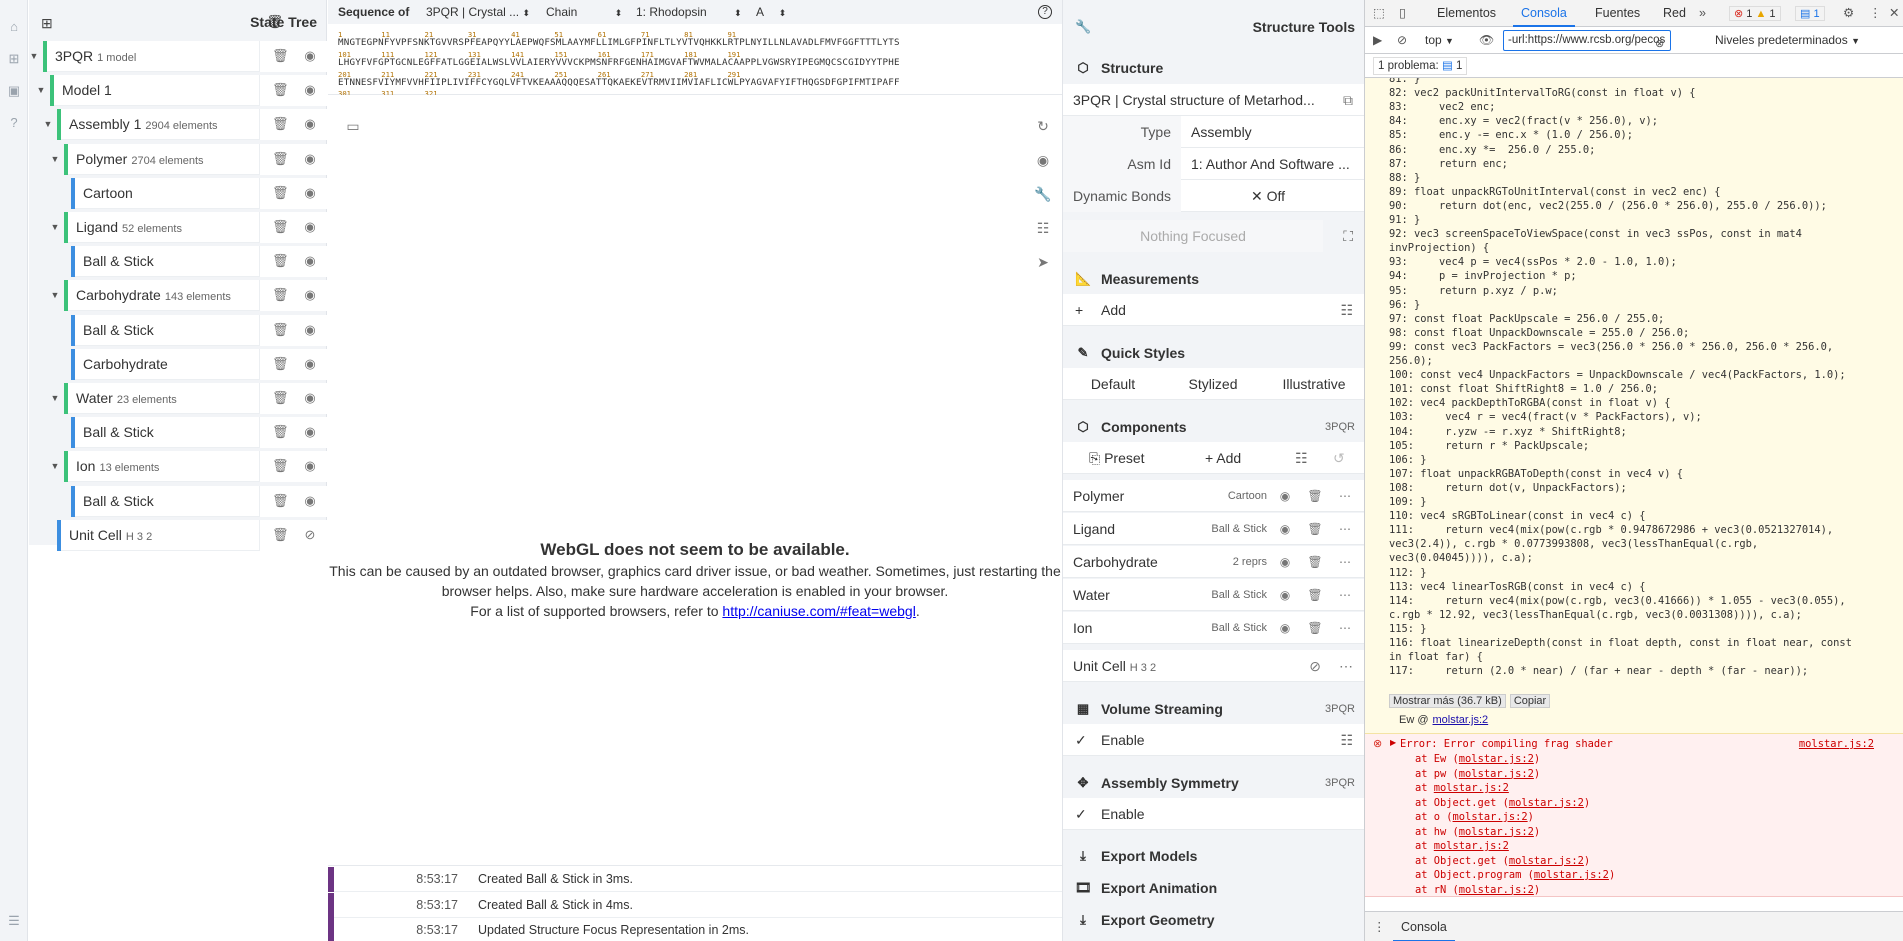 Image resolution: width=1903 pixels, height=941 pixels. Describe the element at coordinates (1214, 740) in the screenshot. I see `volume-enable-row: ✓ Enable ☷` at that location.